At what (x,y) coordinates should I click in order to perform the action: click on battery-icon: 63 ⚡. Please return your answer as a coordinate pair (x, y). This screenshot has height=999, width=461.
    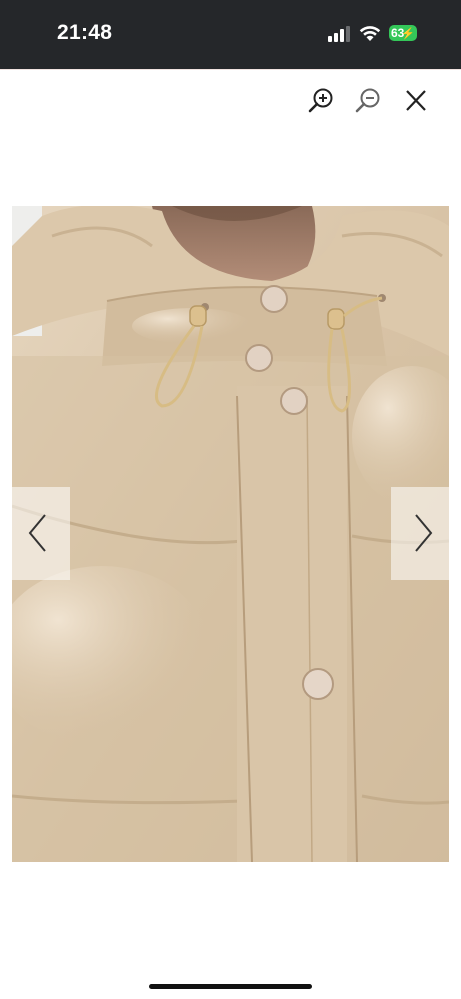
    Looking at the image, I should click on (403, 33).